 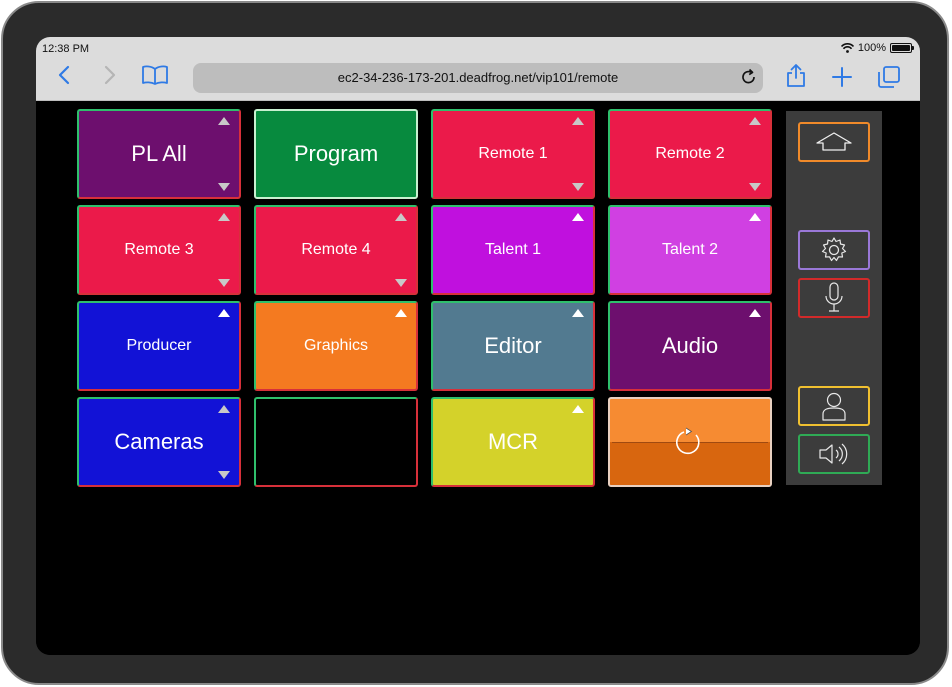 I want to click on status-indicators: 100%, so click(x=877, y=48).